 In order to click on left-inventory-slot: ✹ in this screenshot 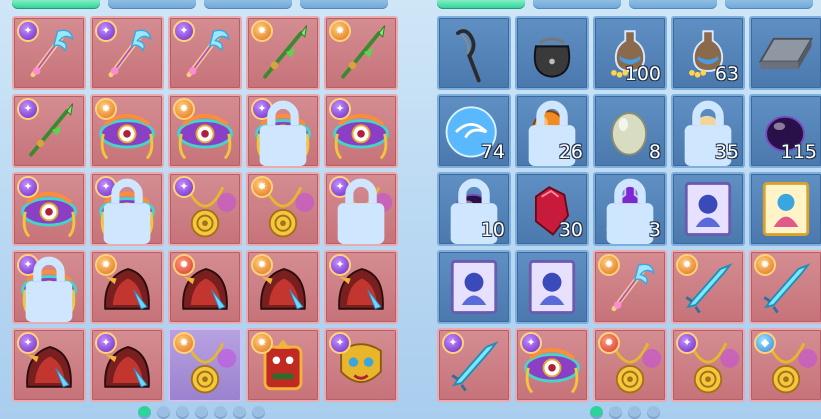, I will do `click(205, 287)`.